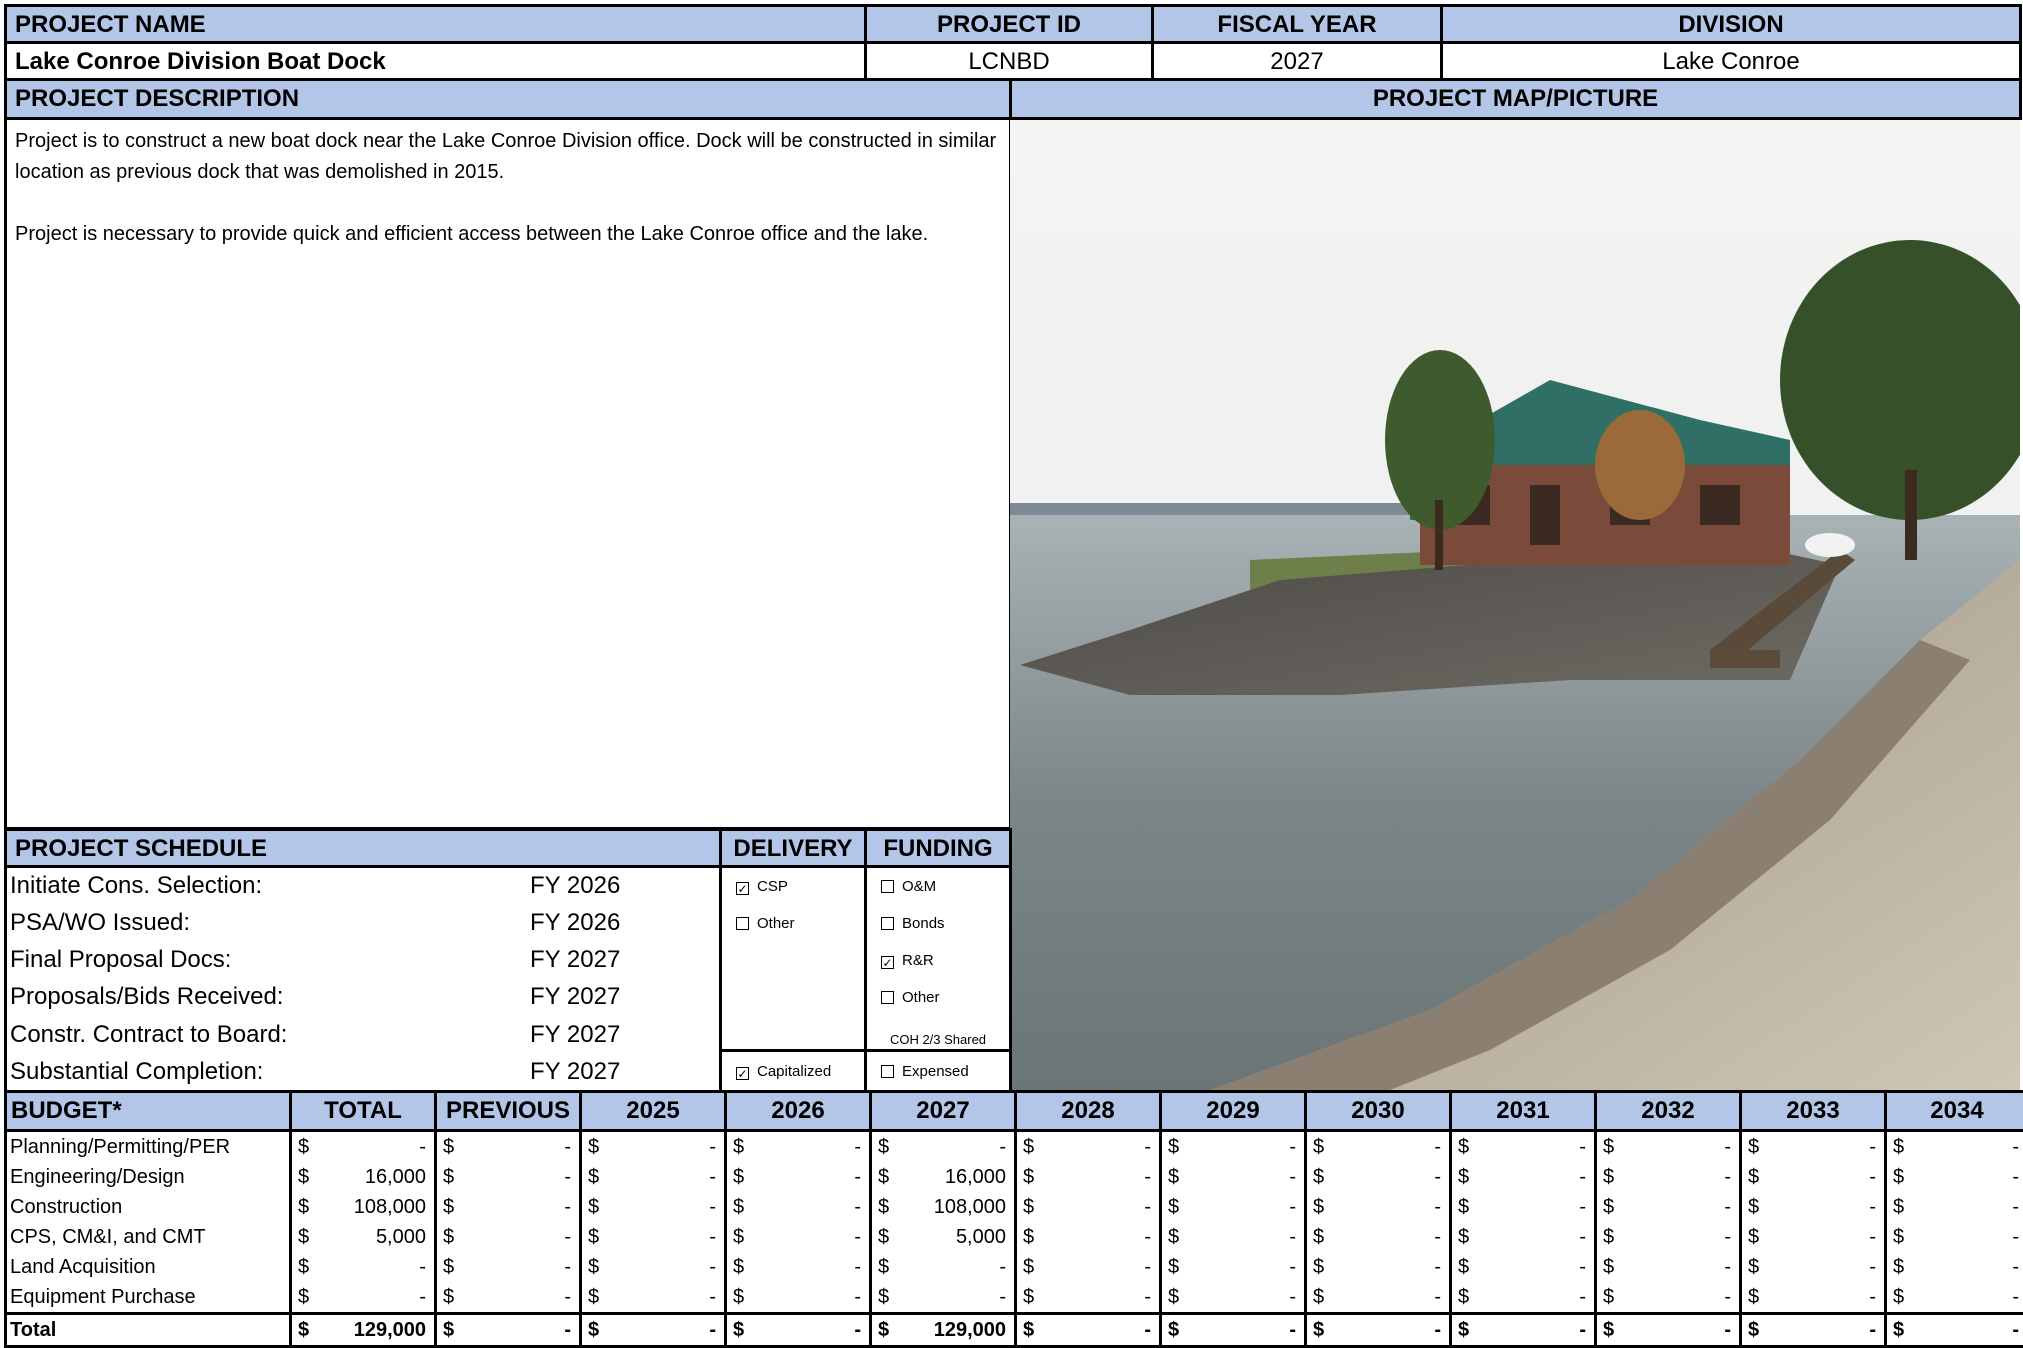  Describe the element at coordinates (792, 886) in the screenshot. I see `delivery-csp-option: ✓CSP` at that location.